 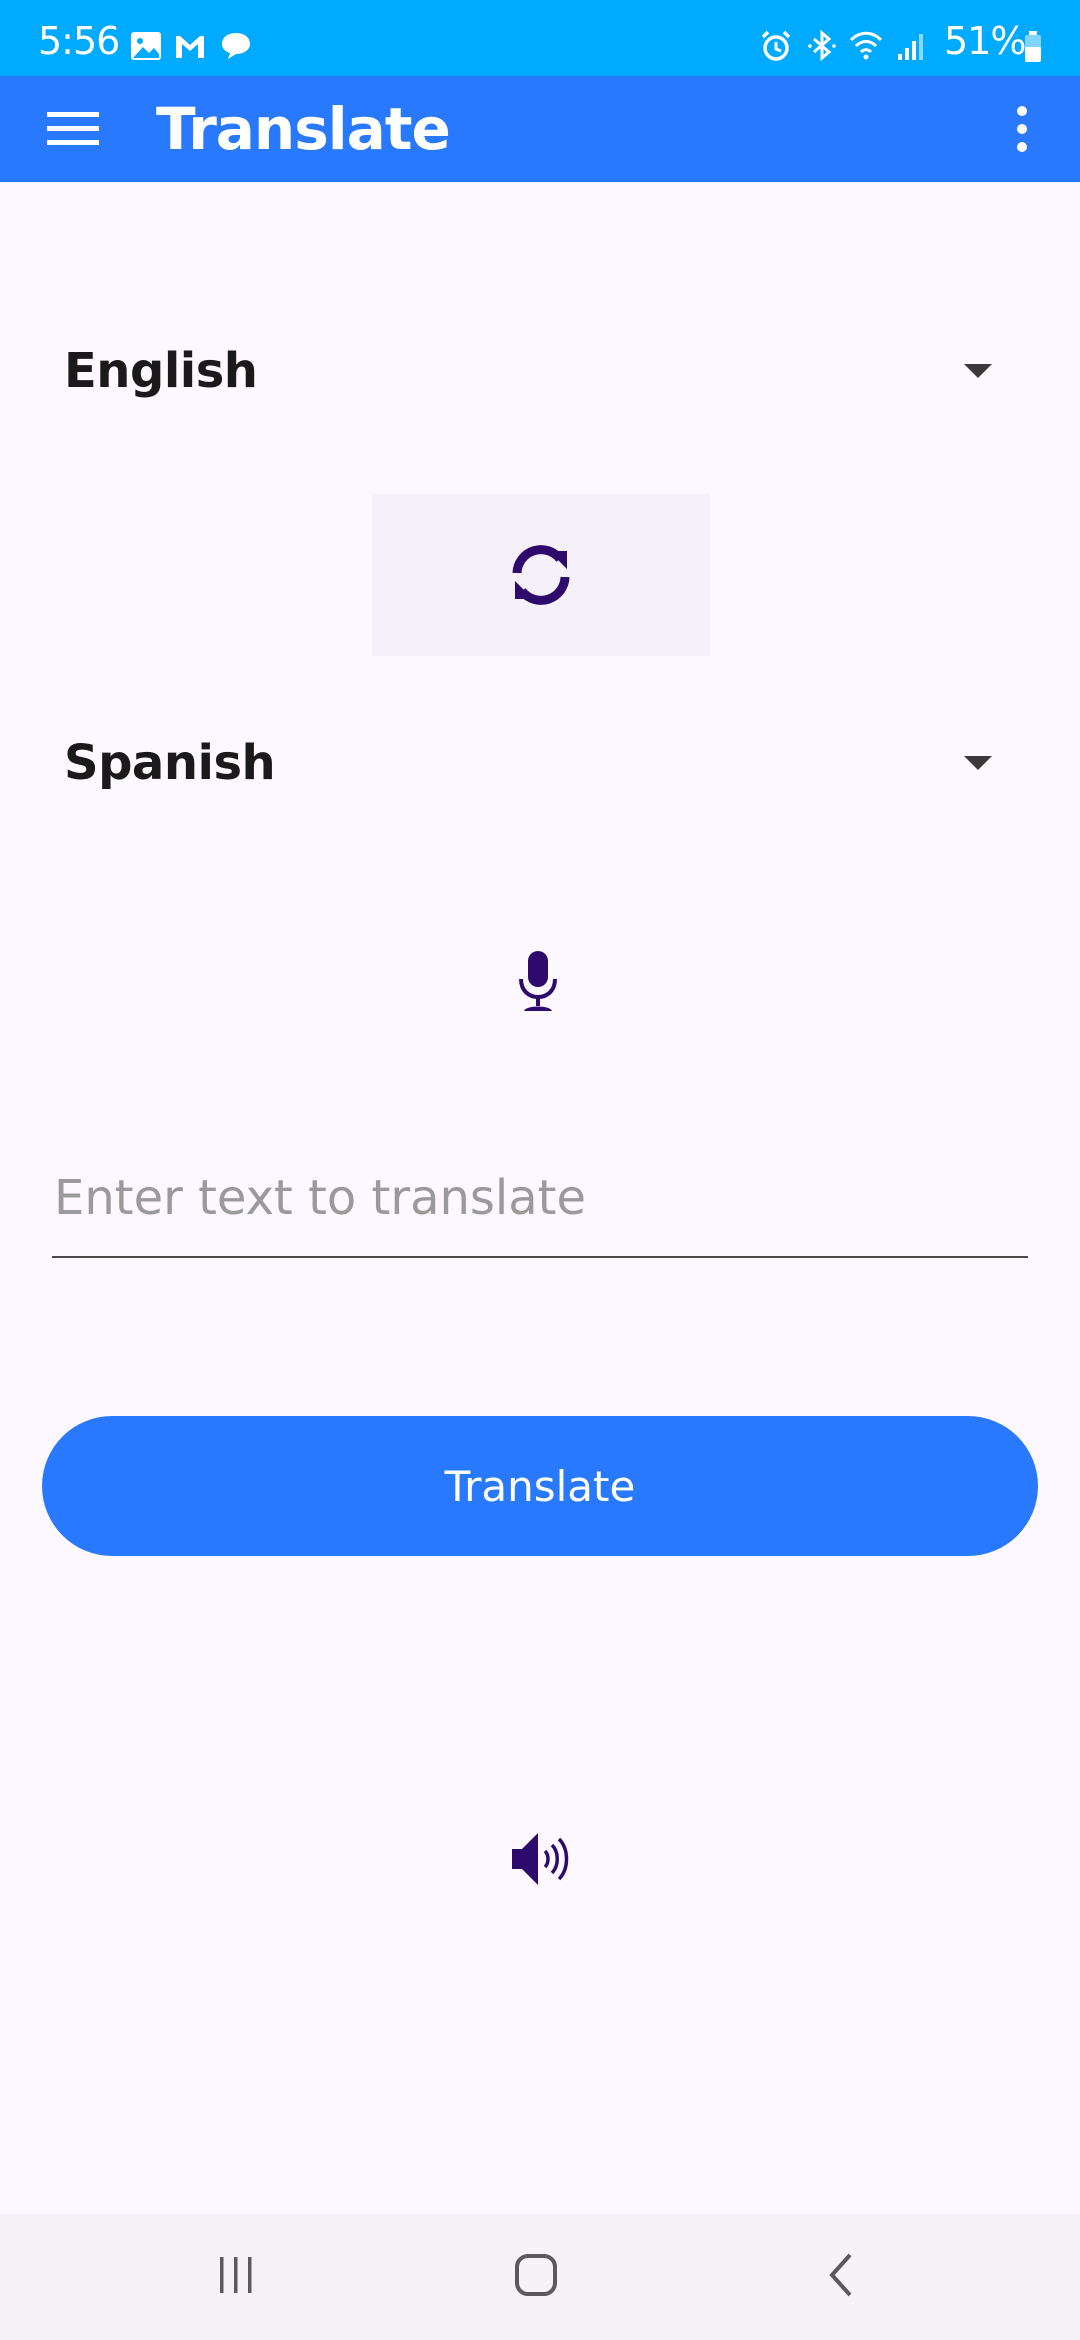 I want to click on swap-languages-button, so click(x=541, y=575).